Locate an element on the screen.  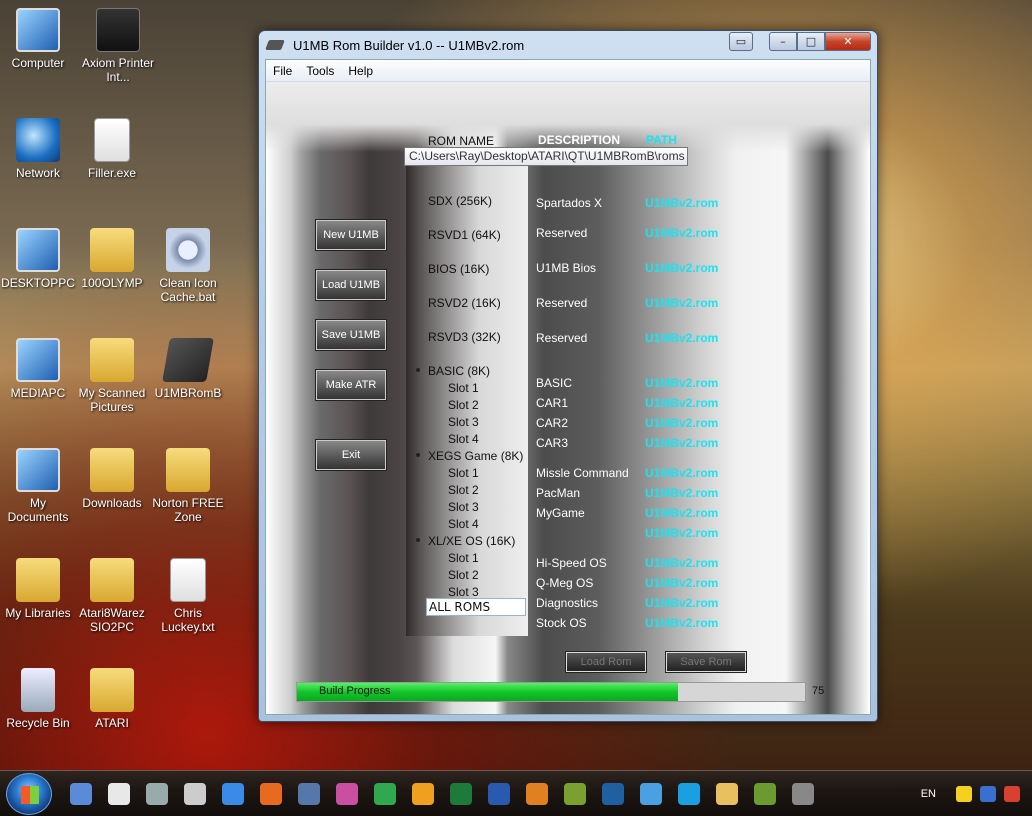
make-atr-button: Make ATR is located at coordinates (351, 385).